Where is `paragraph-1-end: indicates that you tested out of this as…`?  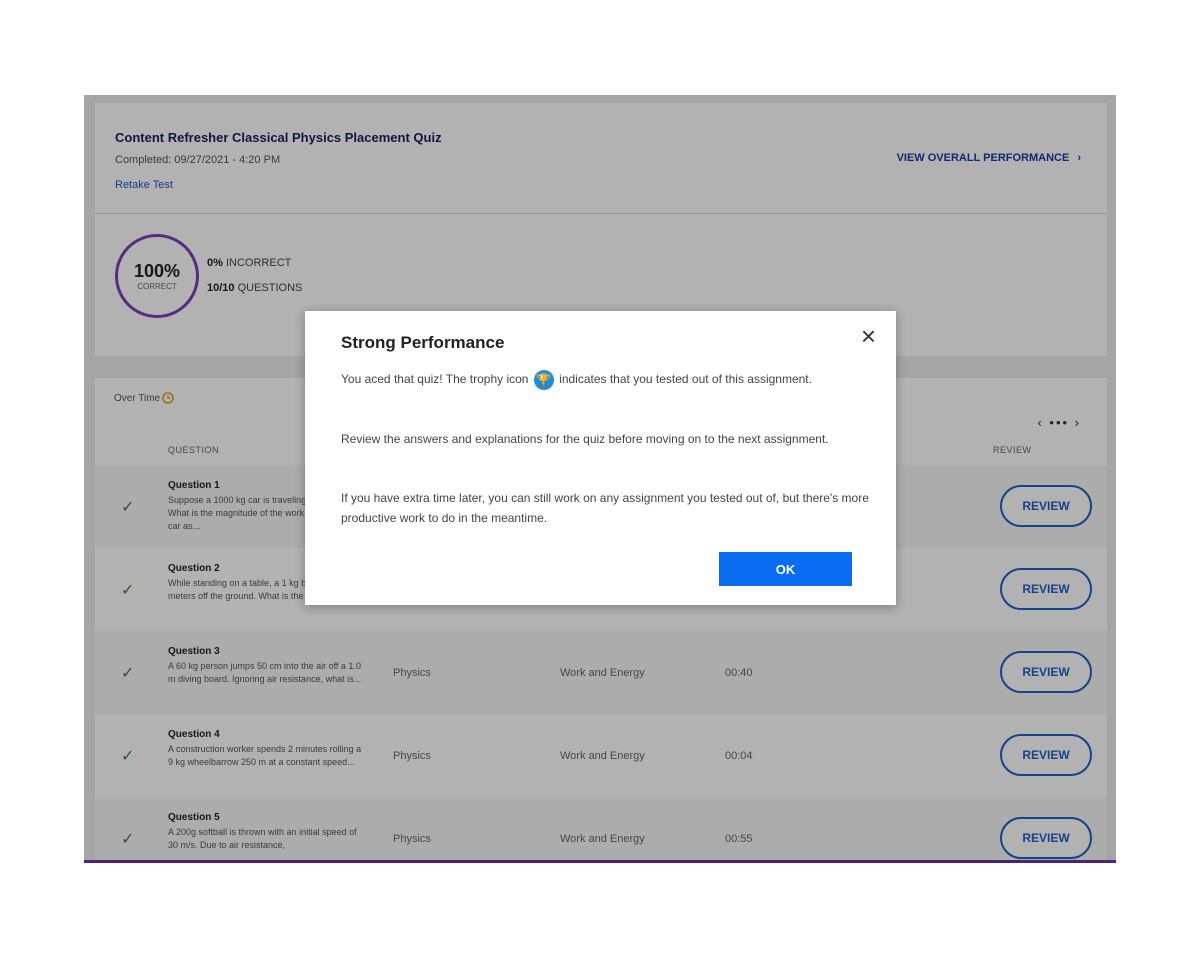 paragraph-1-end: indicates that you tested out of this as… is located at coordinates (685, 379).